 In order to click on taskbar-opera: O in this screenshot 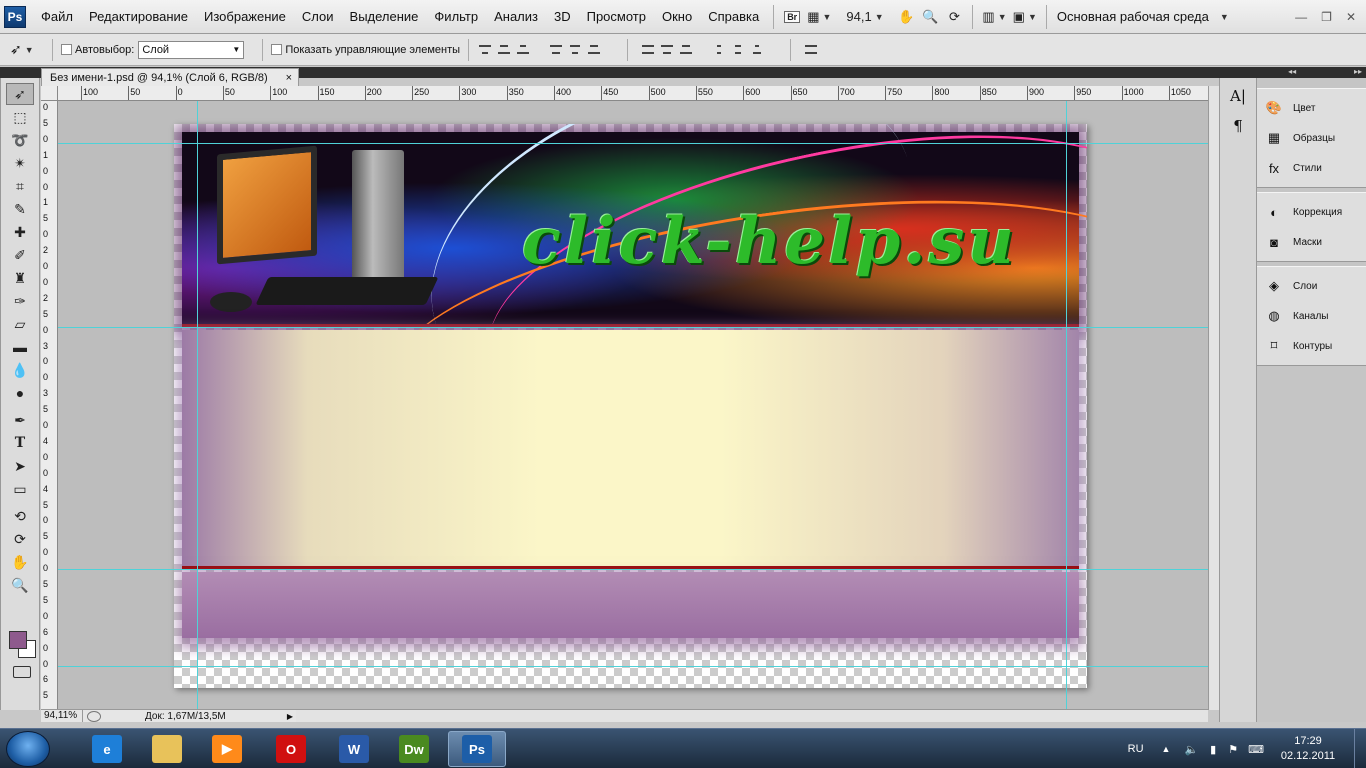, I will do `click(291, 749)`.